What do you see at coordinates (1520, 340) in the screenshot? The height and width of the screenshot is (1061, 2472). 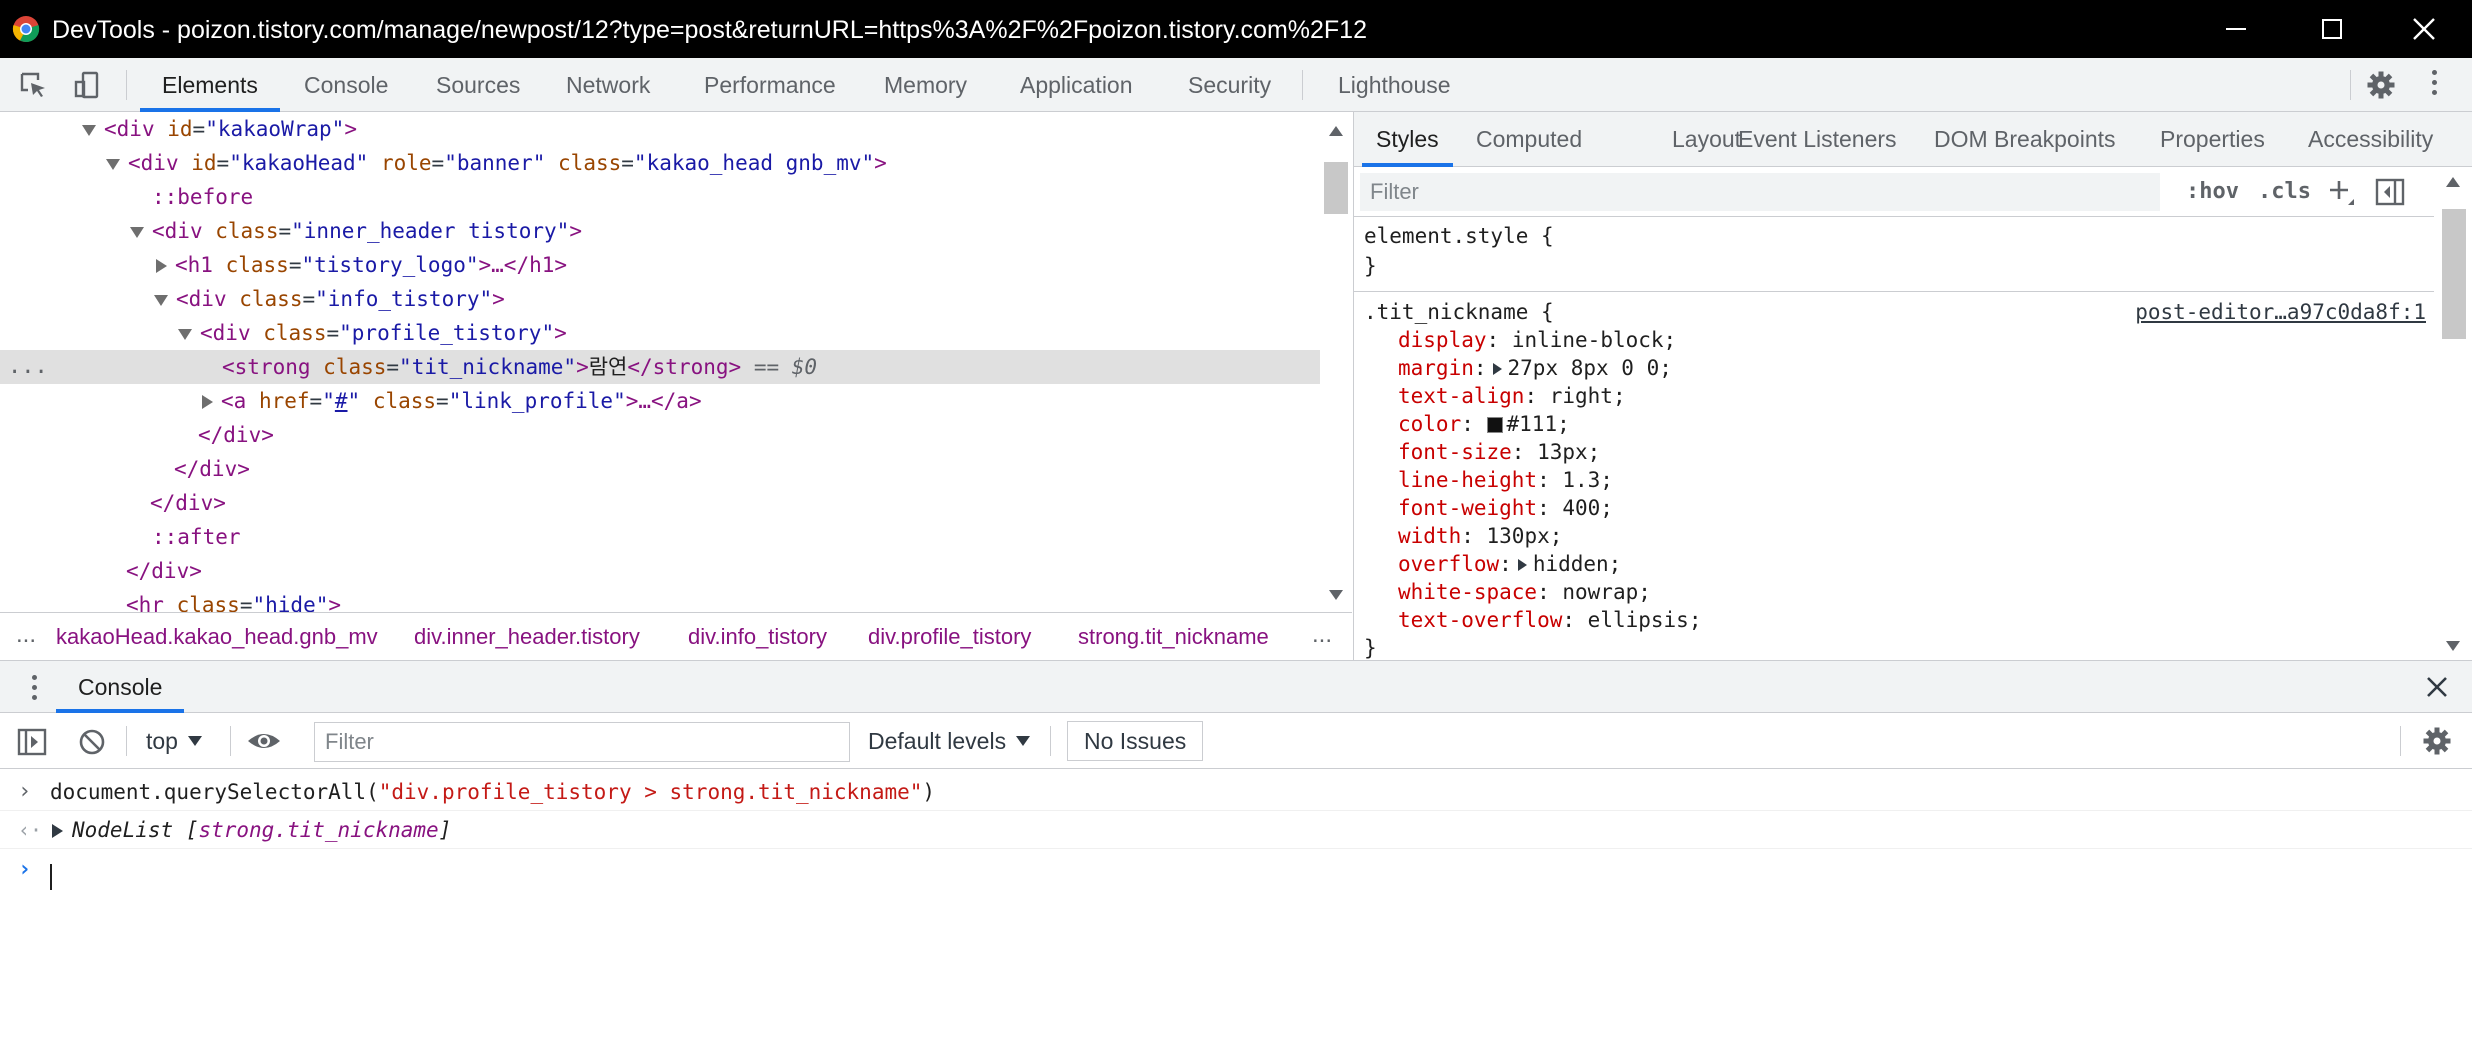 I see `css-declaration: display: inline-block;` at bounding box center [1520, 340].